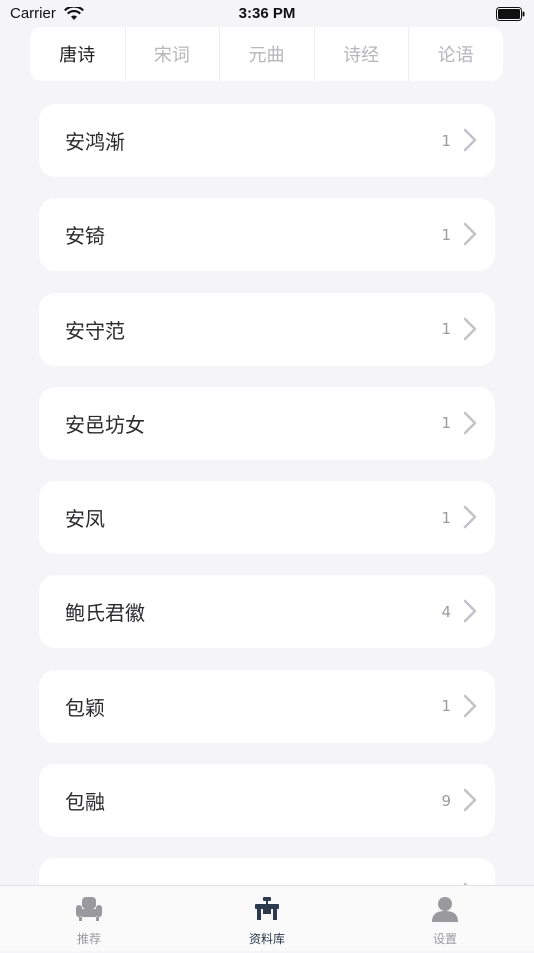 Image resolution: width=534 pixels, height=953 pixels. What do you see at coordinates (267, 140) in the screenshot?
I see `list-item: 安鸿渐 1` at bounding box center [267, 140].